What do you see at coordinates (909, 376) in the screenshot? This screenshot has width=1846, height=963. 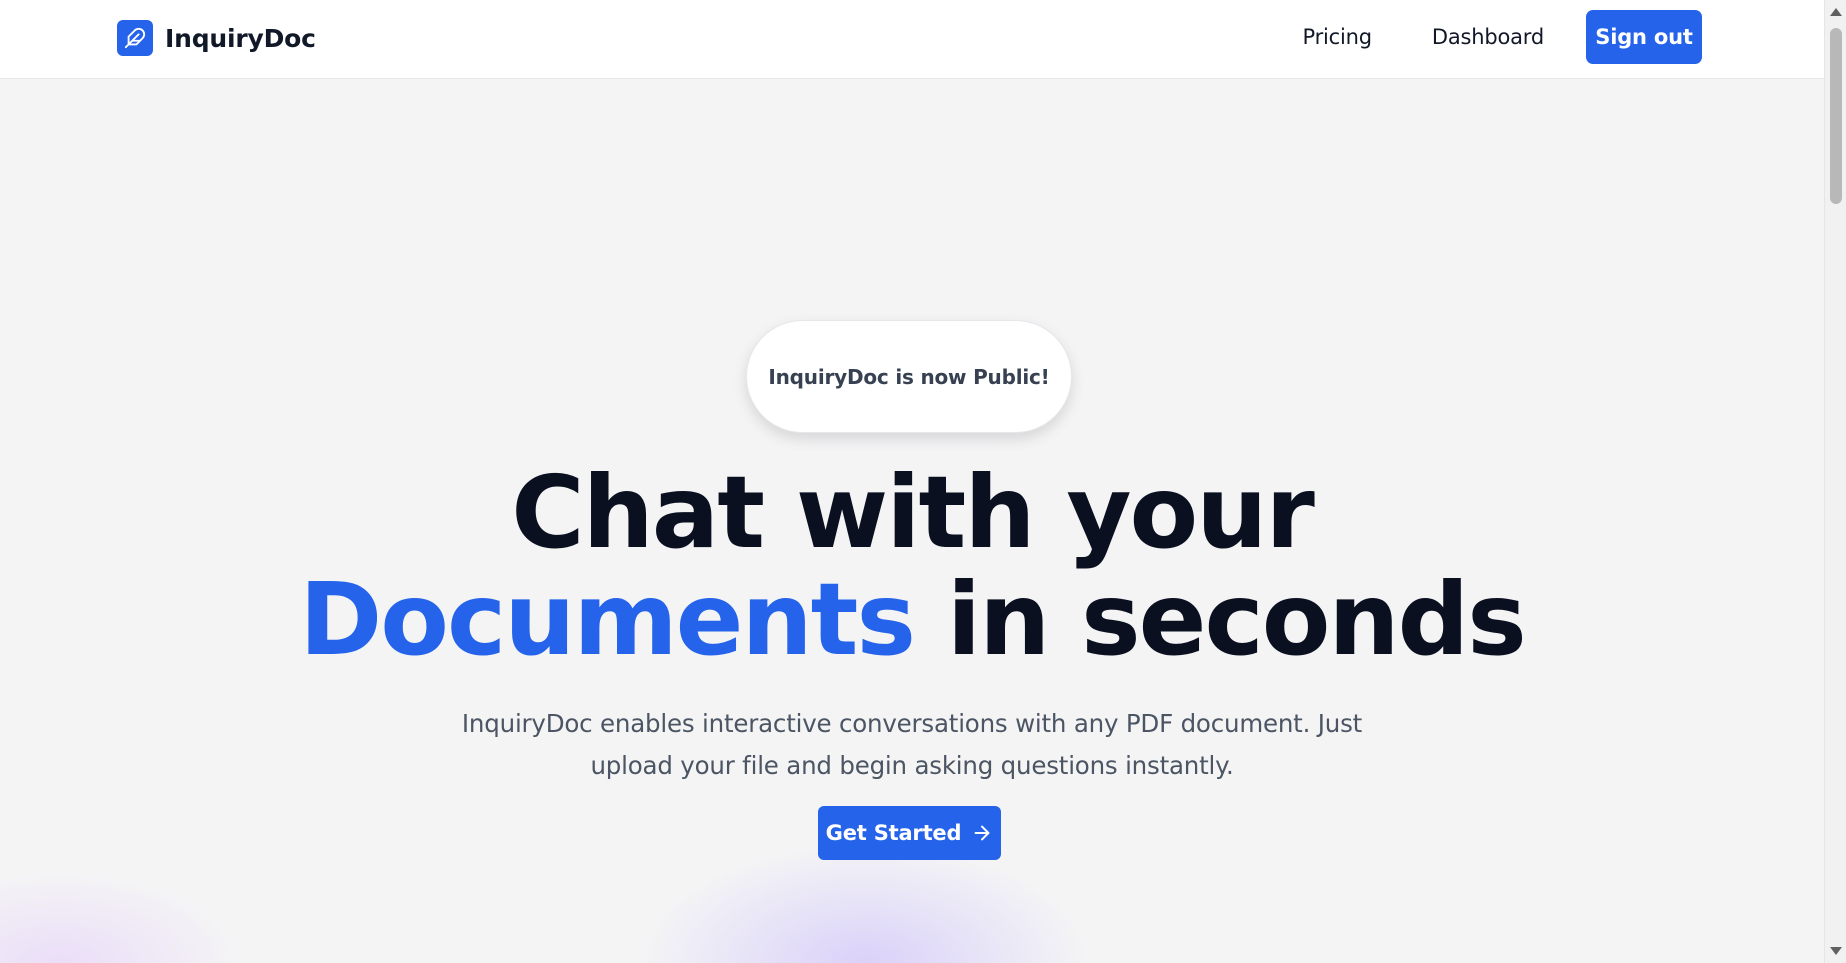 I see `announcement-badge: InquiryDoc is now Public!` at bounding box center [909, 376].